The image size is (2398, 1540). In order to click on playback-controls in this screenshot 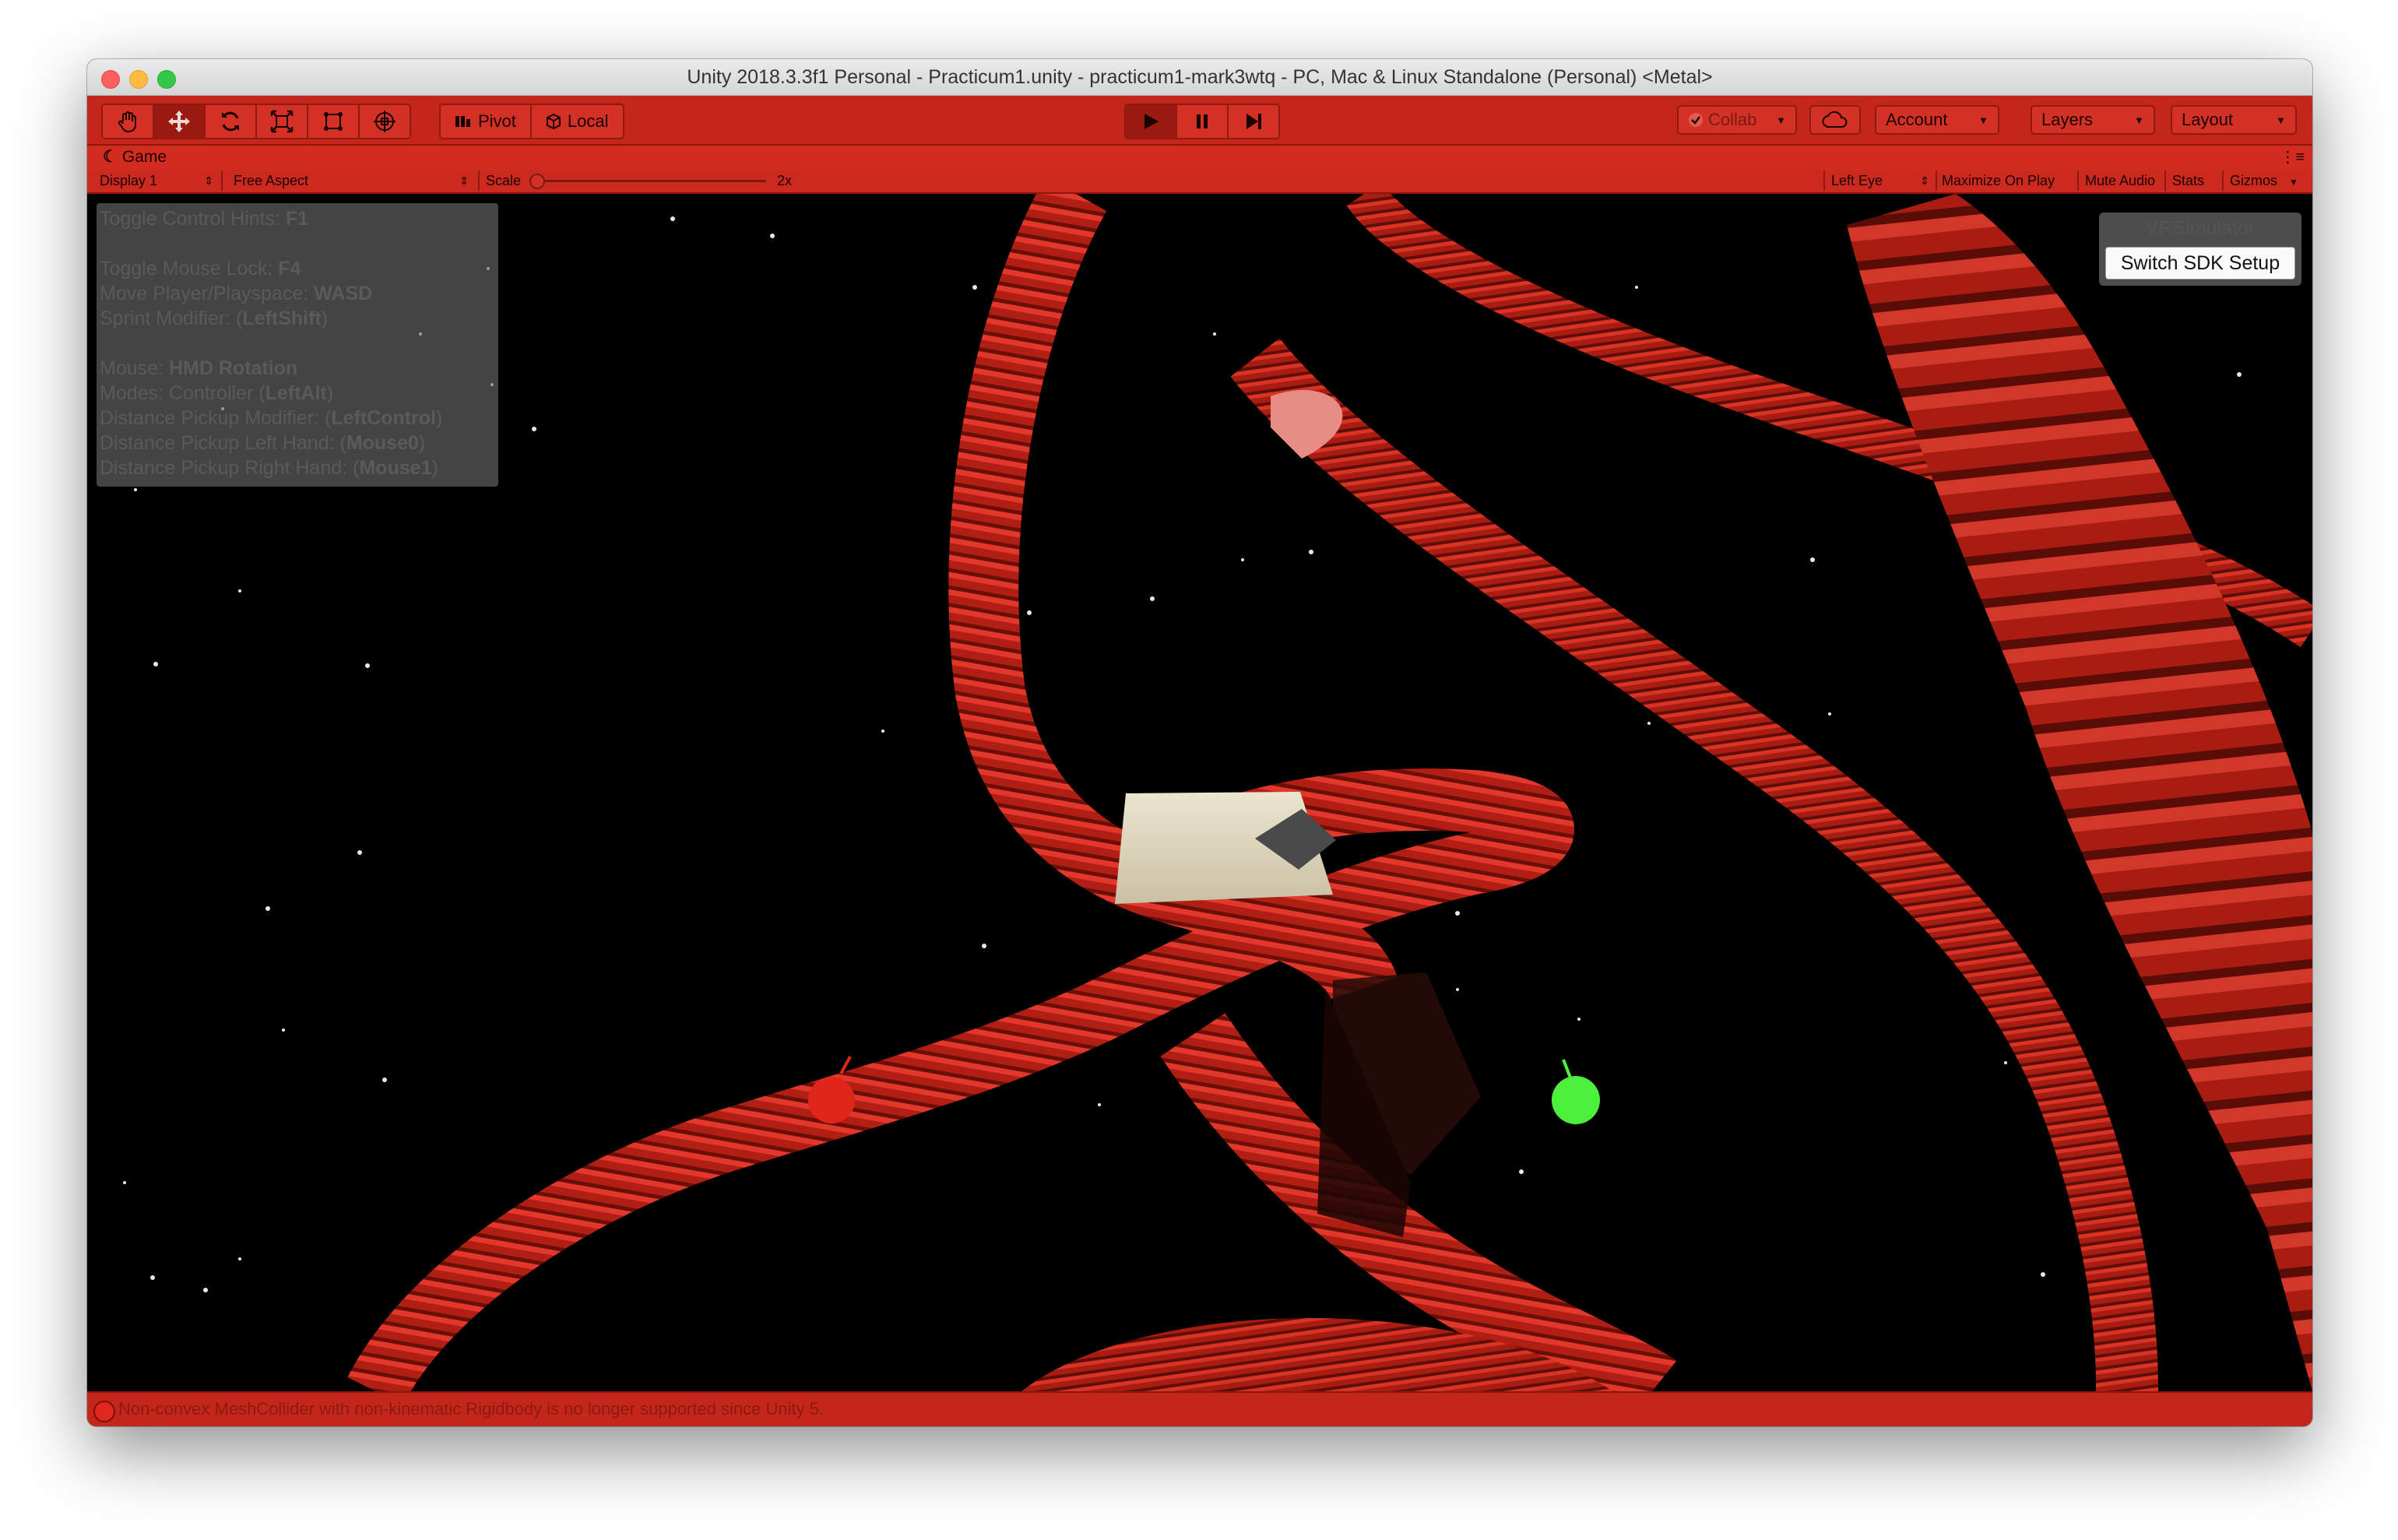, I will do `click(1202, 122)`.